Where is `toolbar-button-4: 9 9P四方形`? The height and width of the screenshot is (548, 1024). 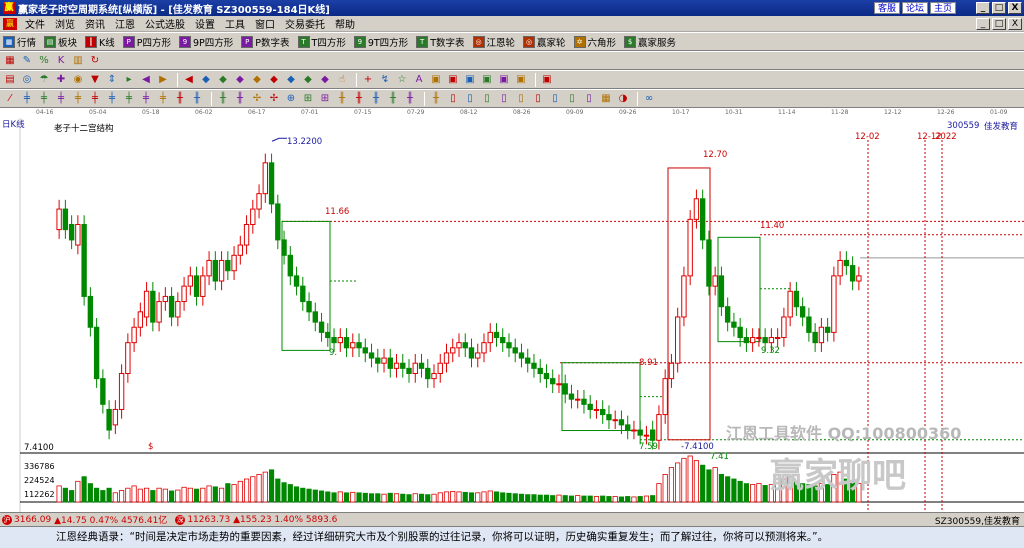
toolbar-button-4: 9 9P四方形 is located at coordinates (206, 42).